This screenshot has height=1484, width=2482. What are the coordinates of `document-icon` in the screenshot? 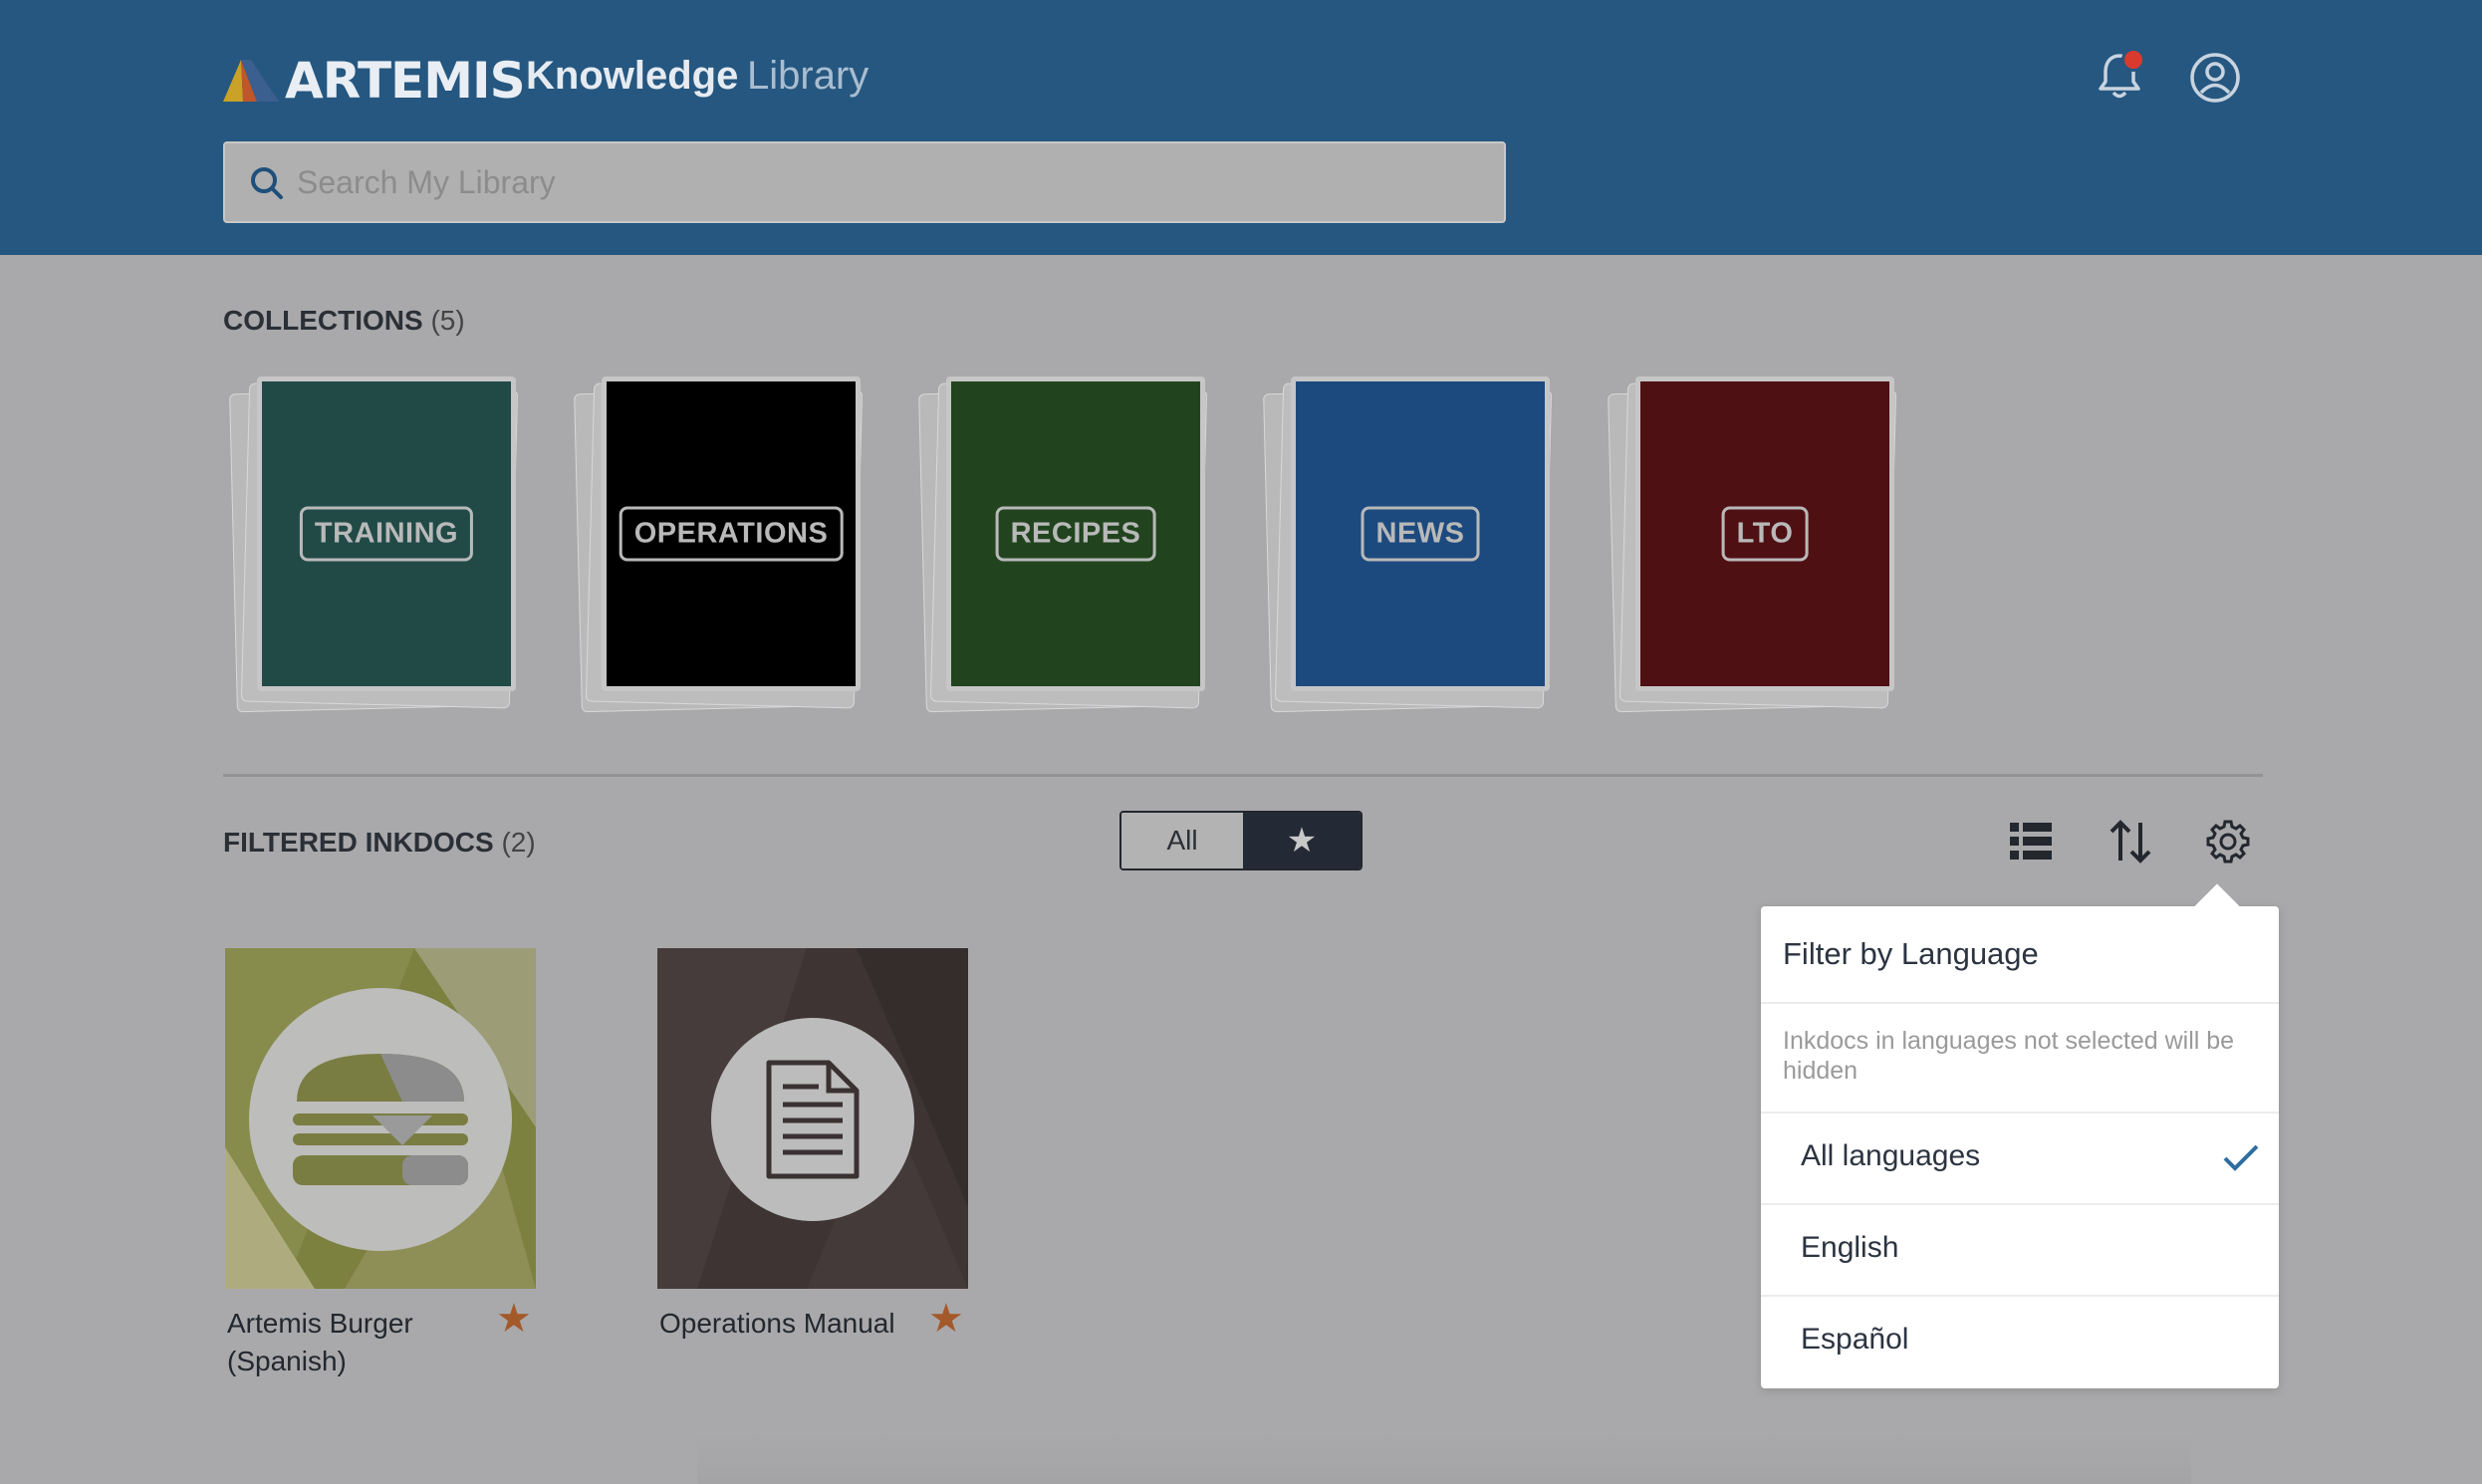 It's located at (813, 1119).